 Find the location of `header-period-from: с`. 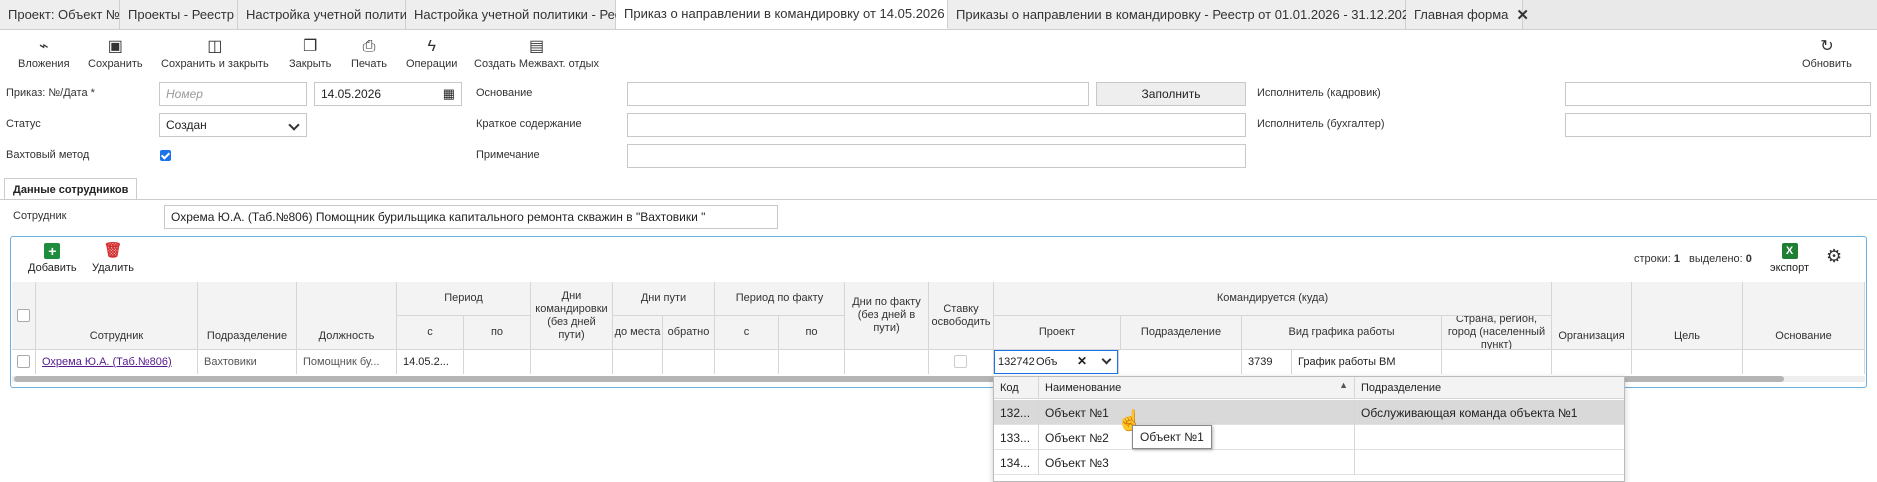

header-period-from: с is located at coordinates (430, 333).